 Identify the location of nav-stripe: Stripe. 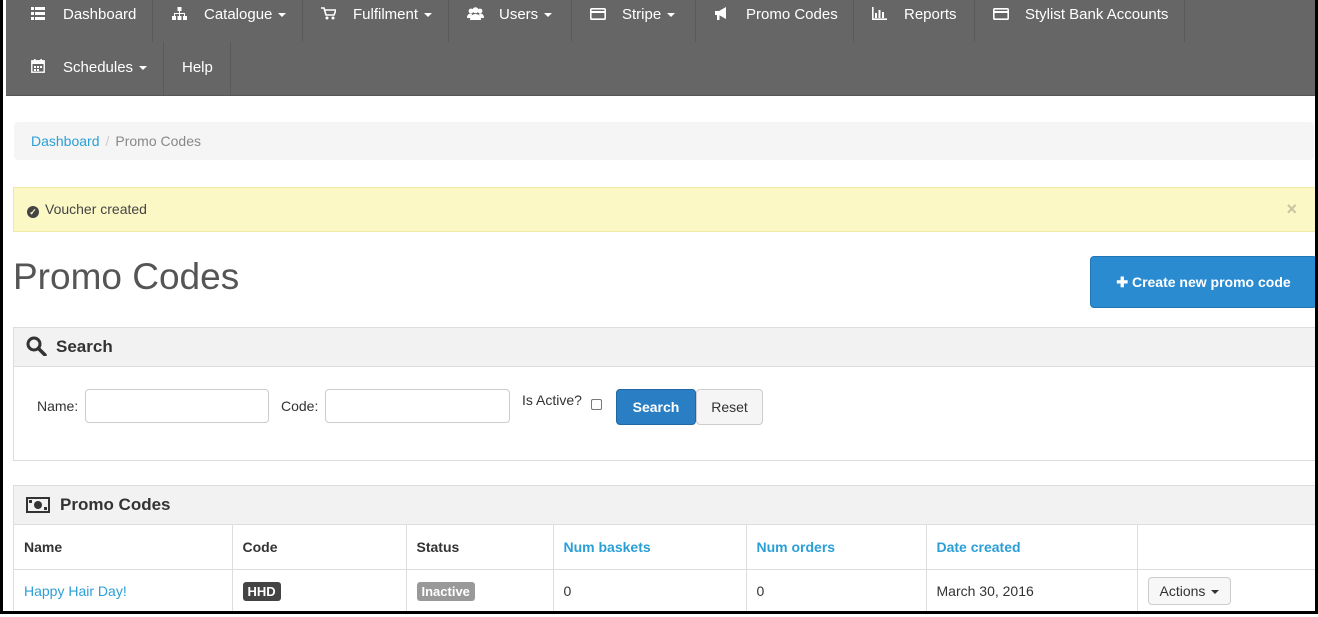
(634, 21).